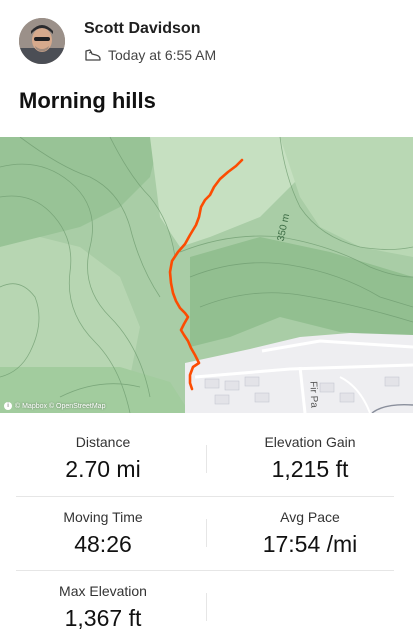  I want to click on info-icon: i, so click(8, 406).